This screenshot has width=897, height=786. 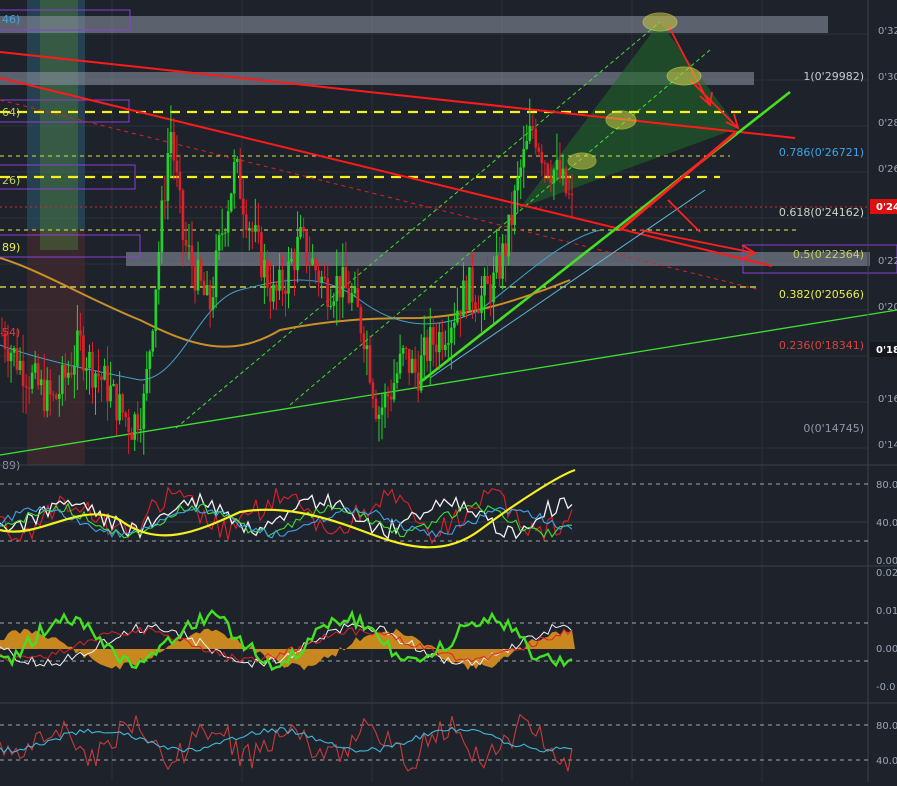 What do you see at coordinates (887, 261) in the screenshot?
I see `price-tick-022: 0'22` at bounding box center [887, 261].